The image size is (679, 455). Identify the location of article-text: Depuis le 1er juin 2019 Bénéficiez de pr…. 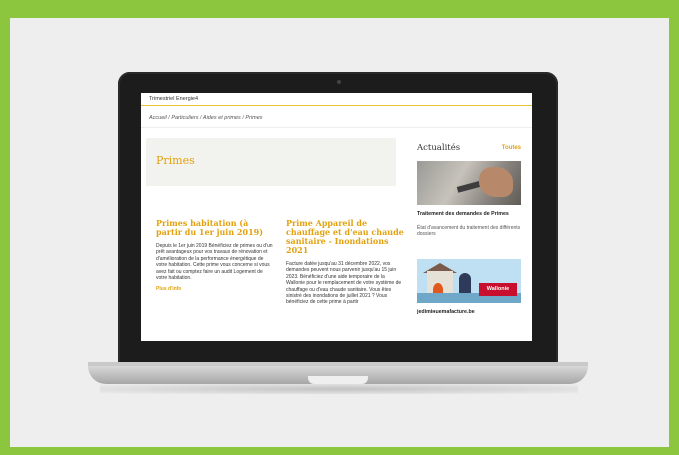
(214, 262).